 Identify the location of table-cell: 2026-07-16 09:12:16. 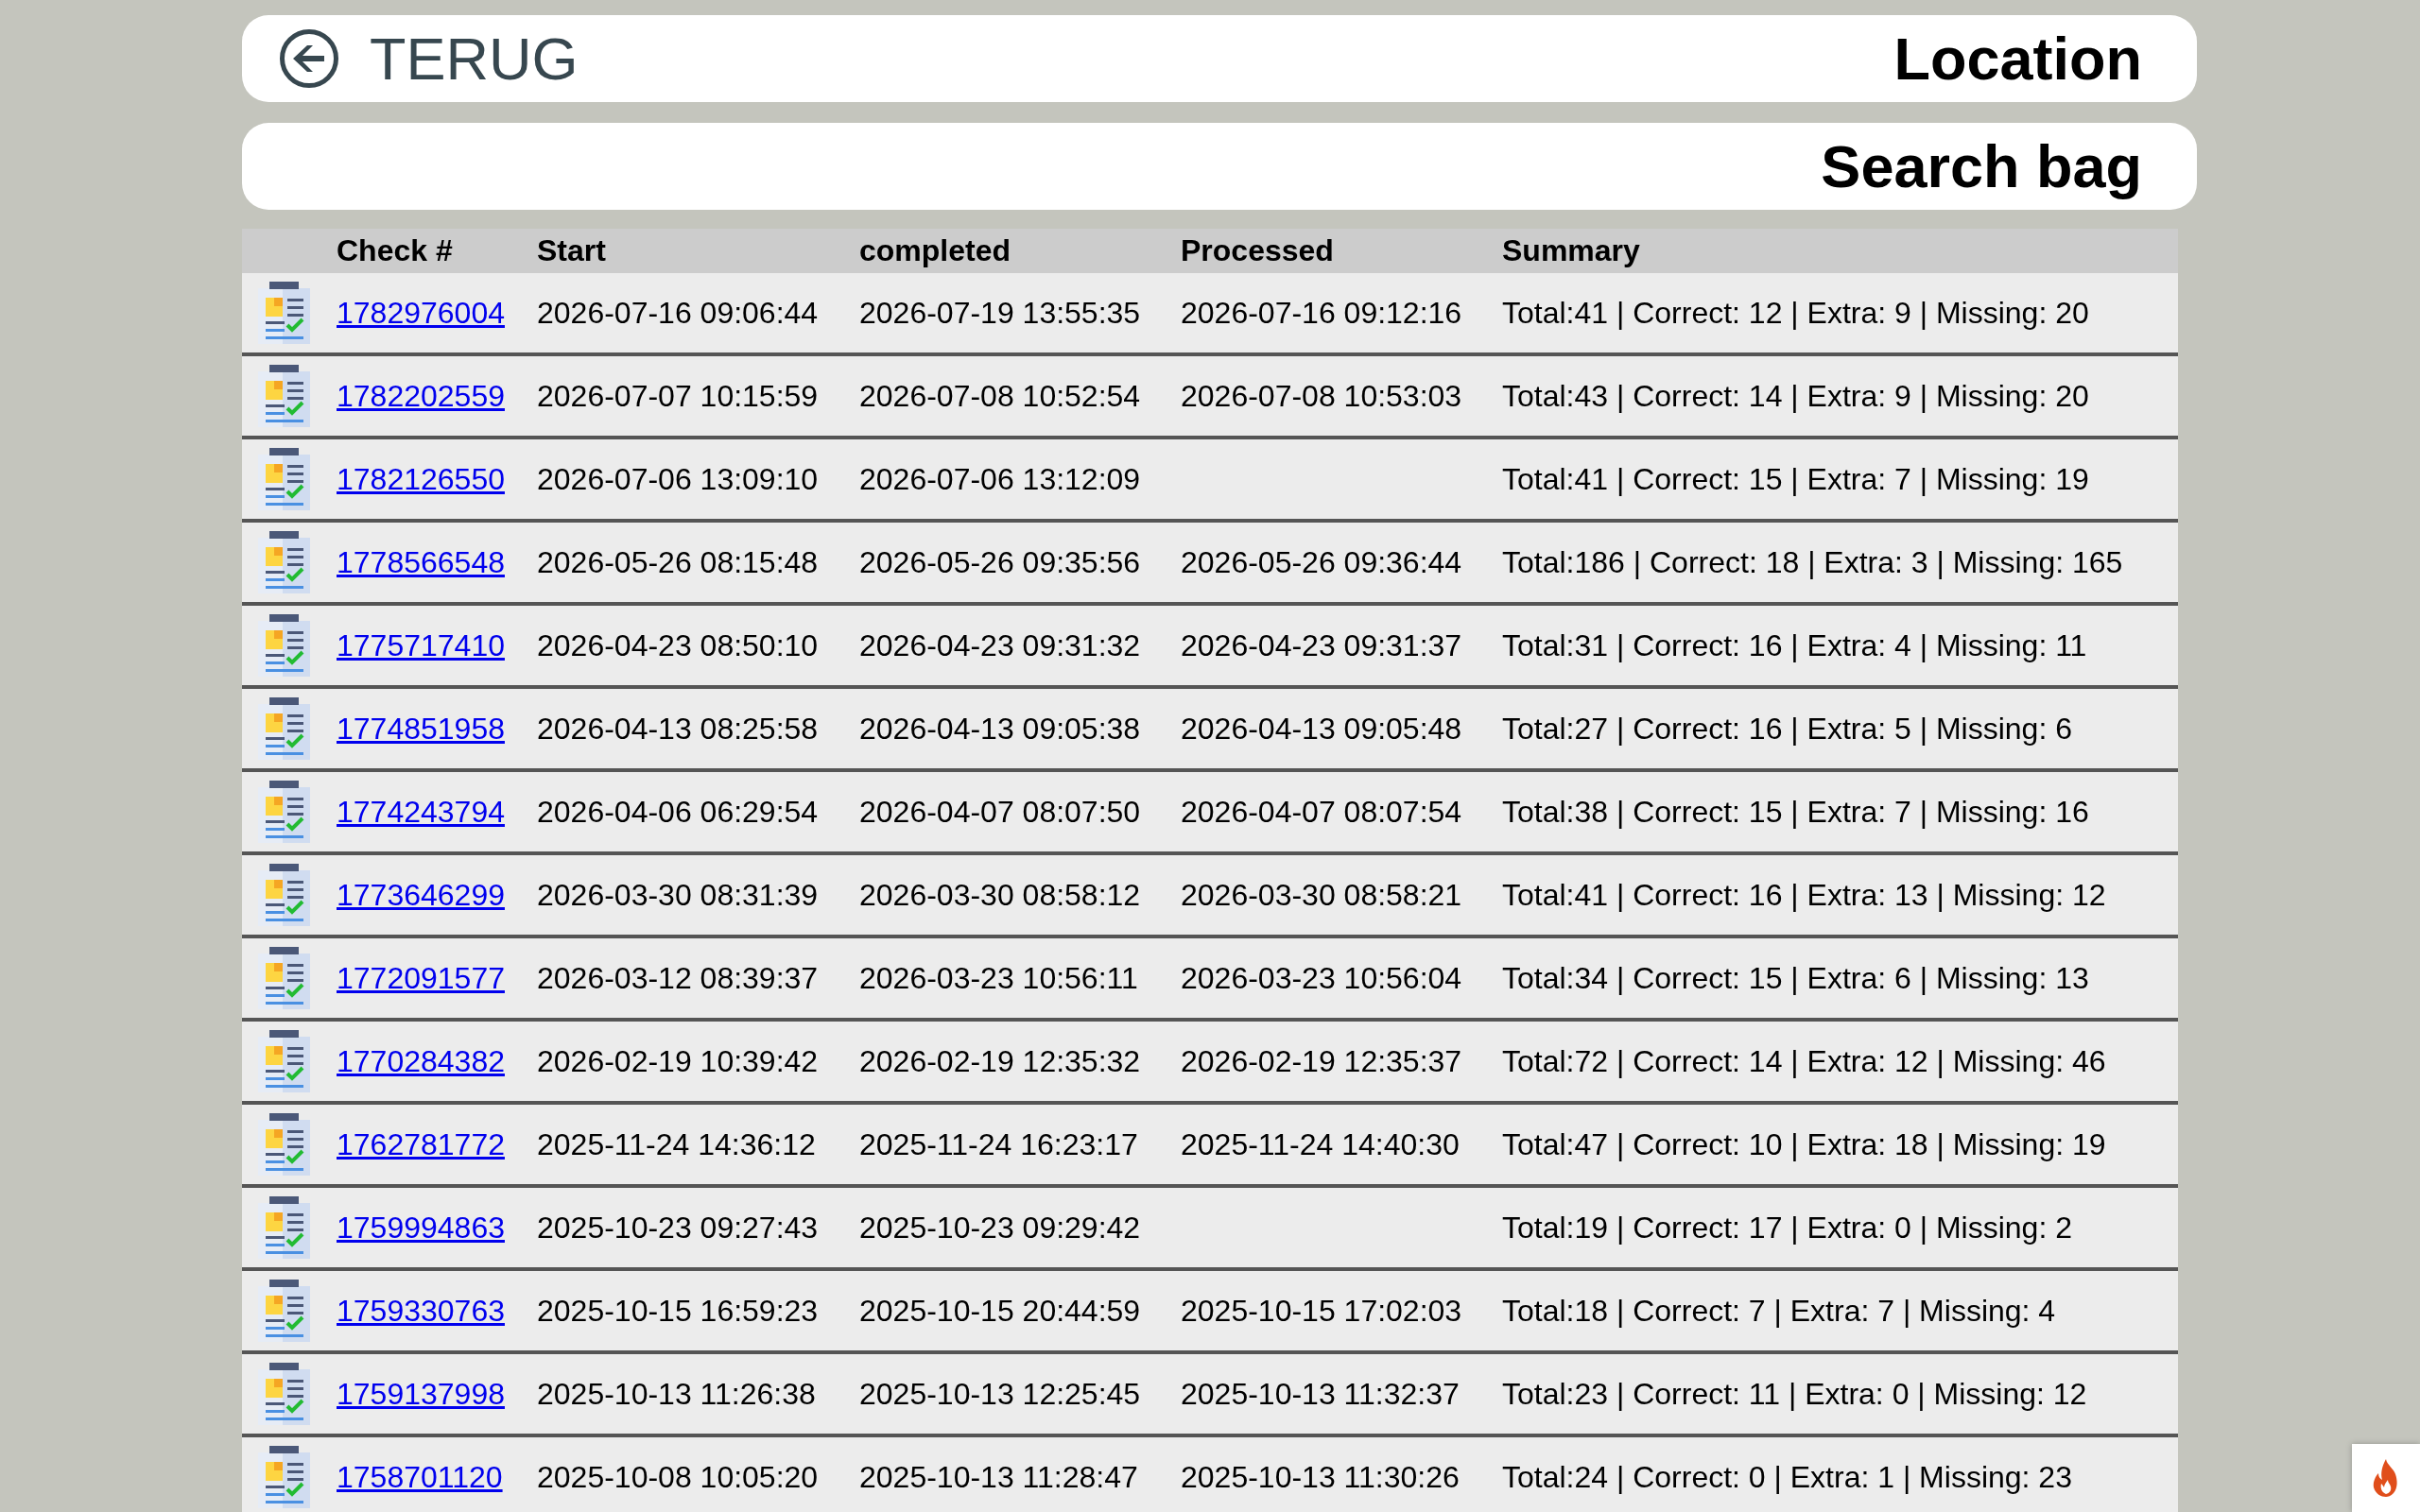
(1321, 313).